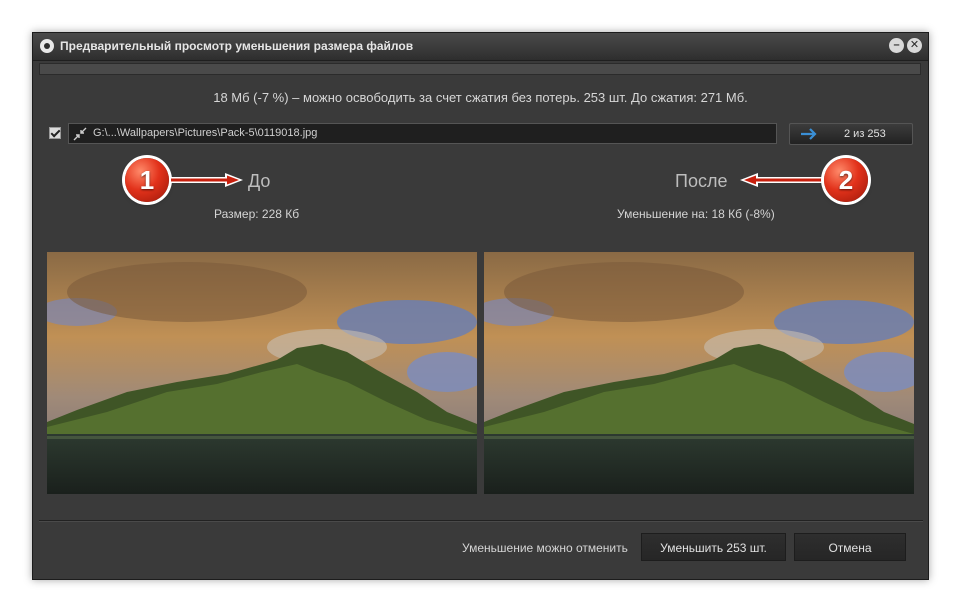 The height and width of the screenshot is (612, 961). What do you see at coordinates (147, 180) in the screenshot?
I see `callout-marker-1: 1` at bounding box center [147, 180].